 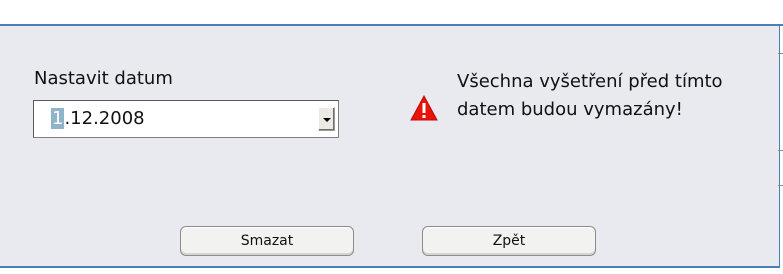 I want to click on chevron-down-icon, so click(x=327, y=120).